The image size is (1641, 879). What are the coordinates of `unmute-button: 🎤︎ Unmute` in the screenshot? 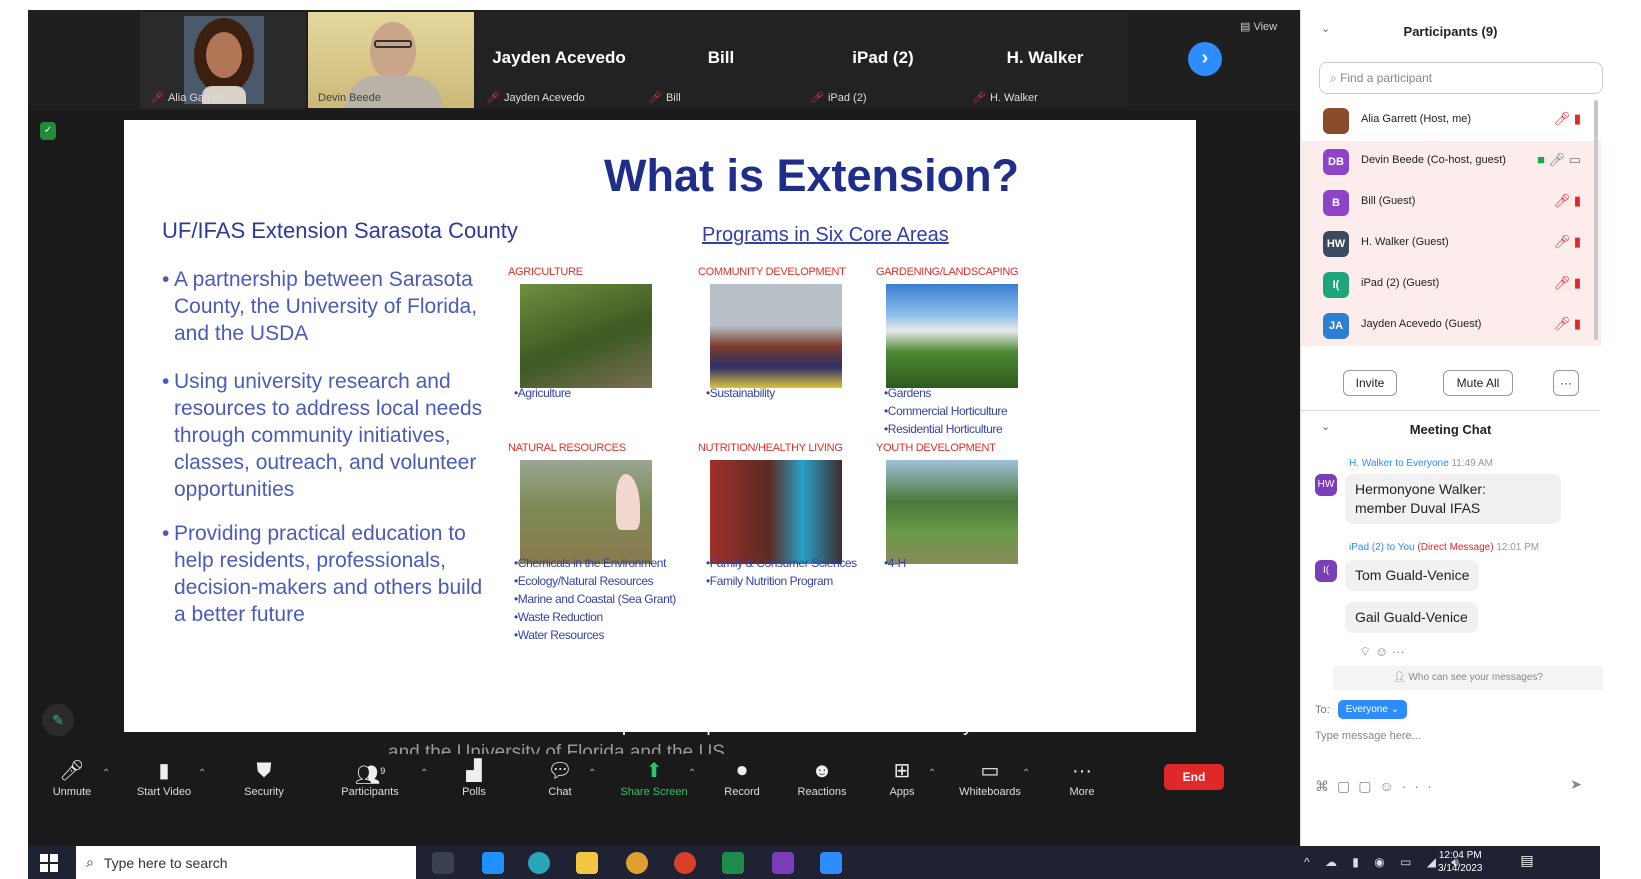 It's located at (72, 778).